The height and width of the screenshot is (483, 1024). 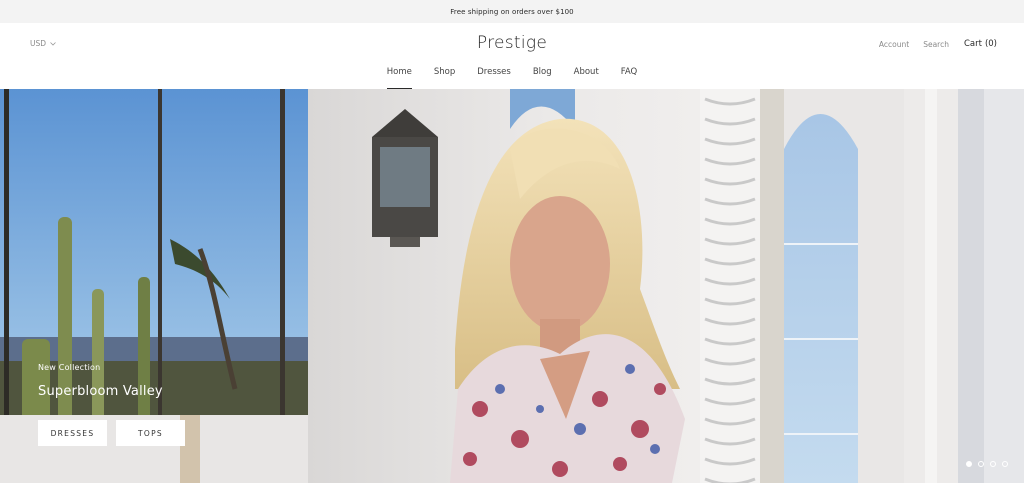 I want to click on nav-item-blog: Blog, so click(x=542, y=78).